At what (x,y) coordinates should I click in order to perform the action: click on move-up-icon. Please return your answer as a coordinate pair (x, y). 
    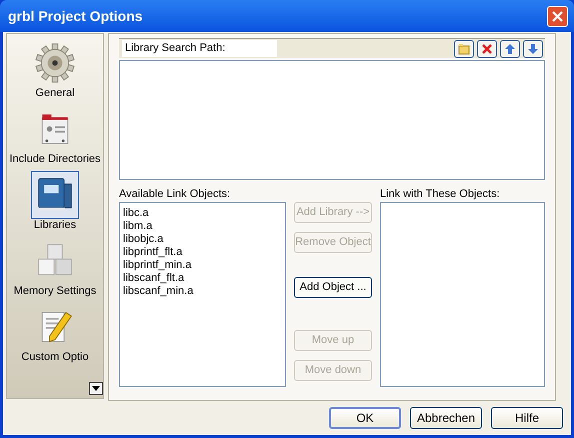
    Looking at the image, I should click on (510, 48).